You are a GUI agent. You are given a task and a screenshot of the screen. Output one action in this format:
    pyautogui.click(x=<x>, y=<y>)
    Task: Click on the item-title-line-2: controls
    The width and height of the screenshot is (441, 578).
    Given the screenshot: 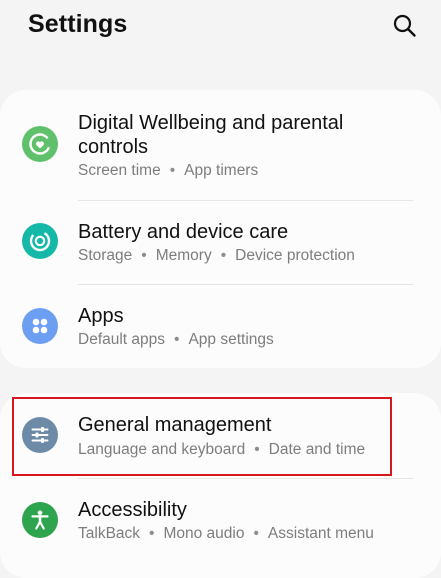 What is the action you would take?
    pyautogui.click(x=113, y=147)
    